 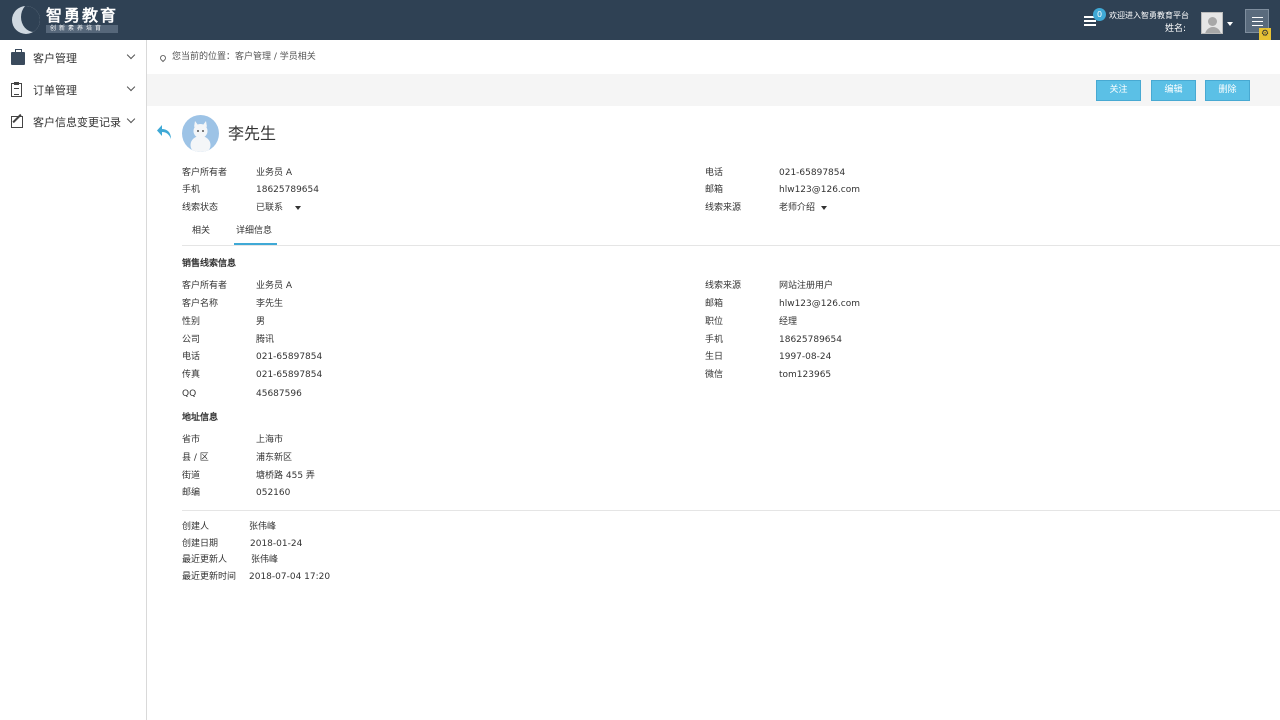 I want to click on user-name-label: 姓名:, so click(x=1176, y=29).